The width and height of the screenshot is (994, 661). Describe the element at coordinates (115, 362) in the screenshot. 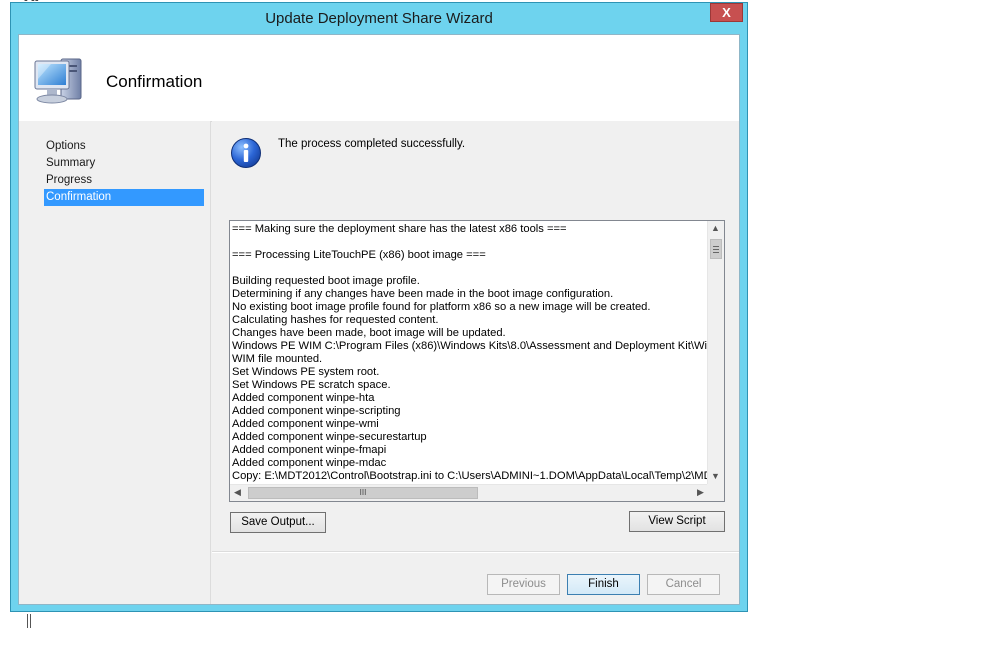

I see `wizard-nav: Options Summary Progress Confirmation` at that location.